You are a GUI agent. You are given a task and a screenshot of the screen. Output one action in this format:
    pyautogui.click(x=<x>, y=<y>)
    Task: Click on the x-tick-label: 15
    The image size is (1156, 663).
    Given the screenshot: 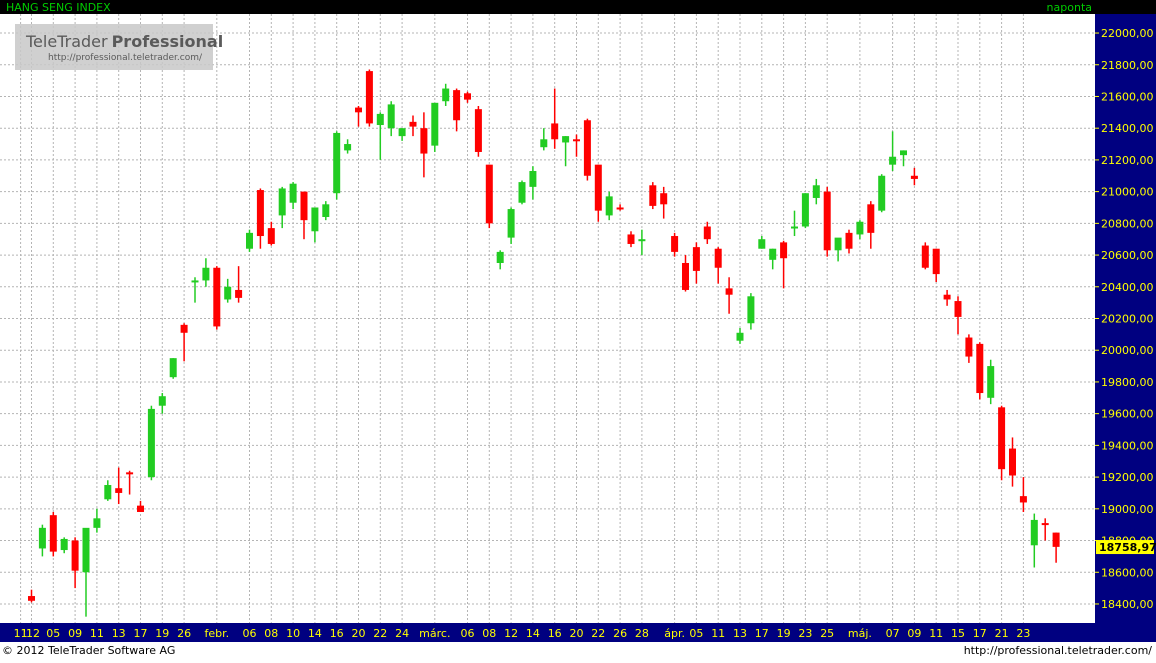 What is the action you would take?
    pyautogui.click(x=958, y=633)
    